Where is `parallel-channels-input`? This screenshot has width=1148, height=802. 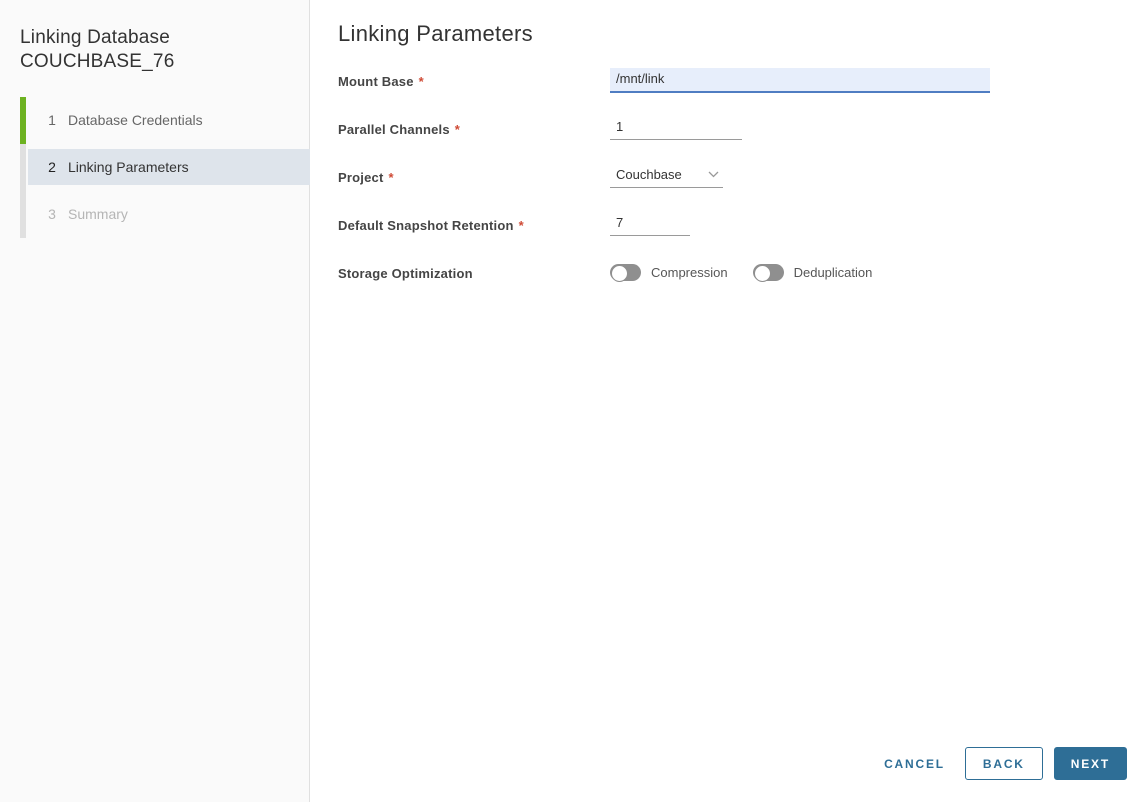 parallel-channels-input is located at coordinates (676, 128).